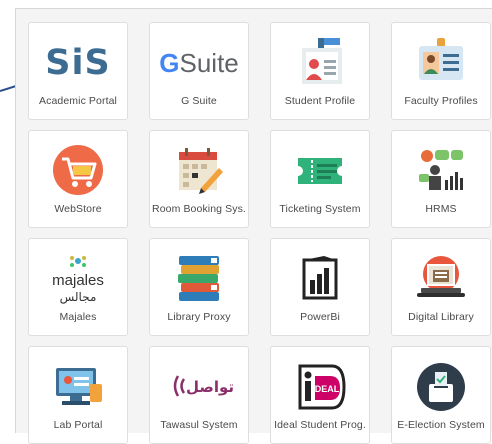 Image resolution: width=492 pixels, height=444 pixels. Describe the element at coordinates (78, 297) in the screenshot. I see `svg-text: مجالس` at that location.